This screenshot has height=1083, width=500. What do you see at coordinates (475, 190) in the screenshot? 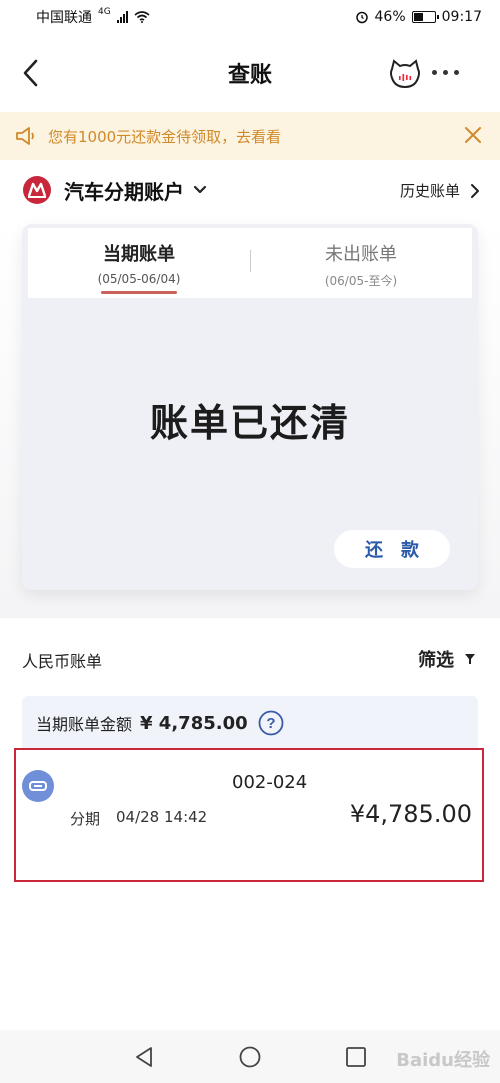
I see `chevron-right-icon` at bounding box center [475, 190].